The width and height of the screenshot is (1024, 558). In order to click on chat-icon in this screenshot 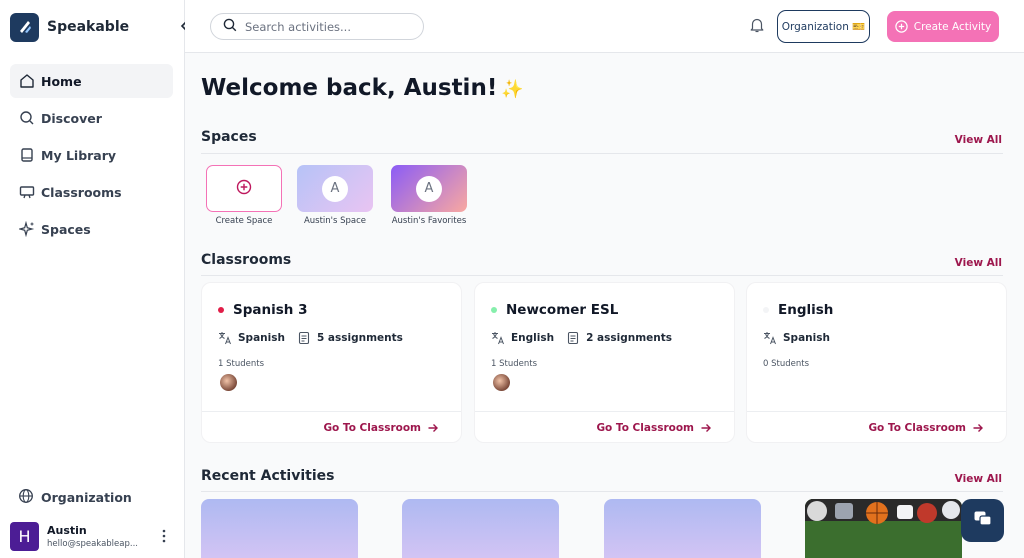, I will do `click(983, 521)`.